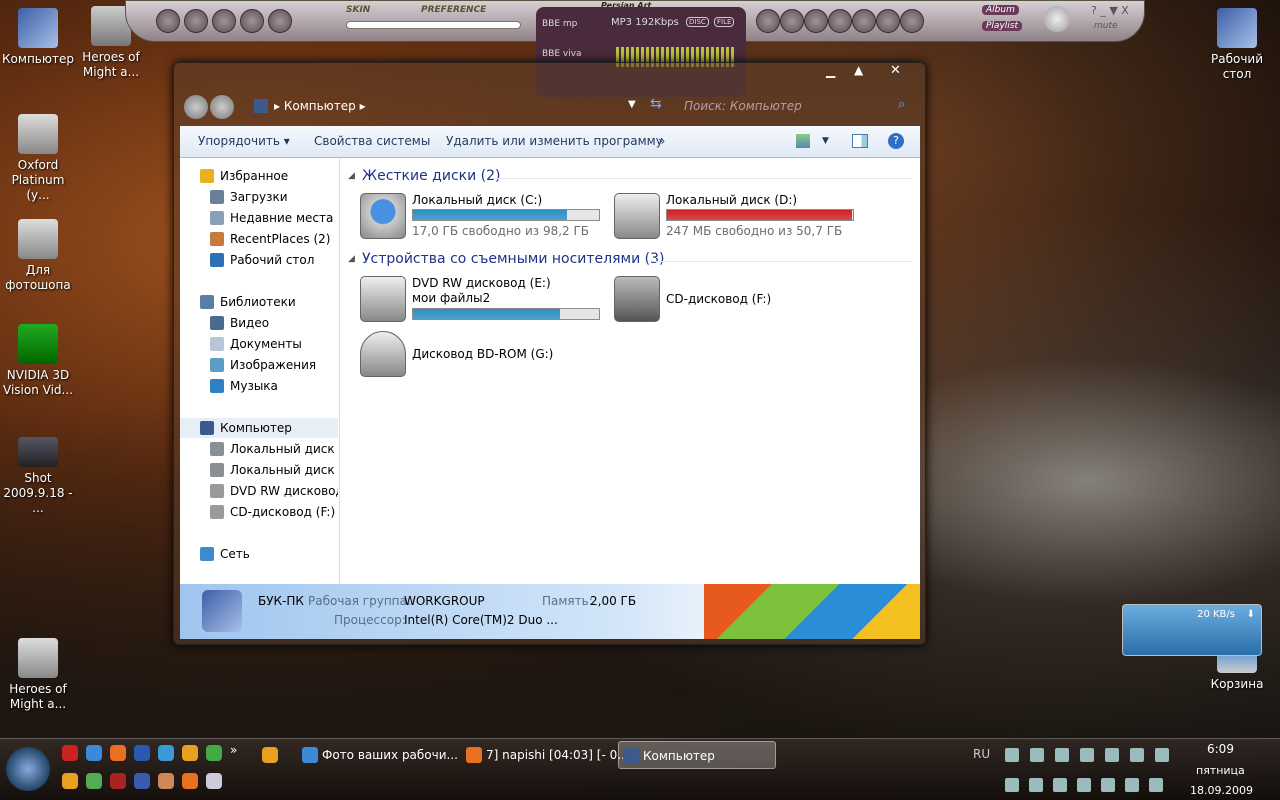  I want to click on quick-launch-more: », so click(233, 750).